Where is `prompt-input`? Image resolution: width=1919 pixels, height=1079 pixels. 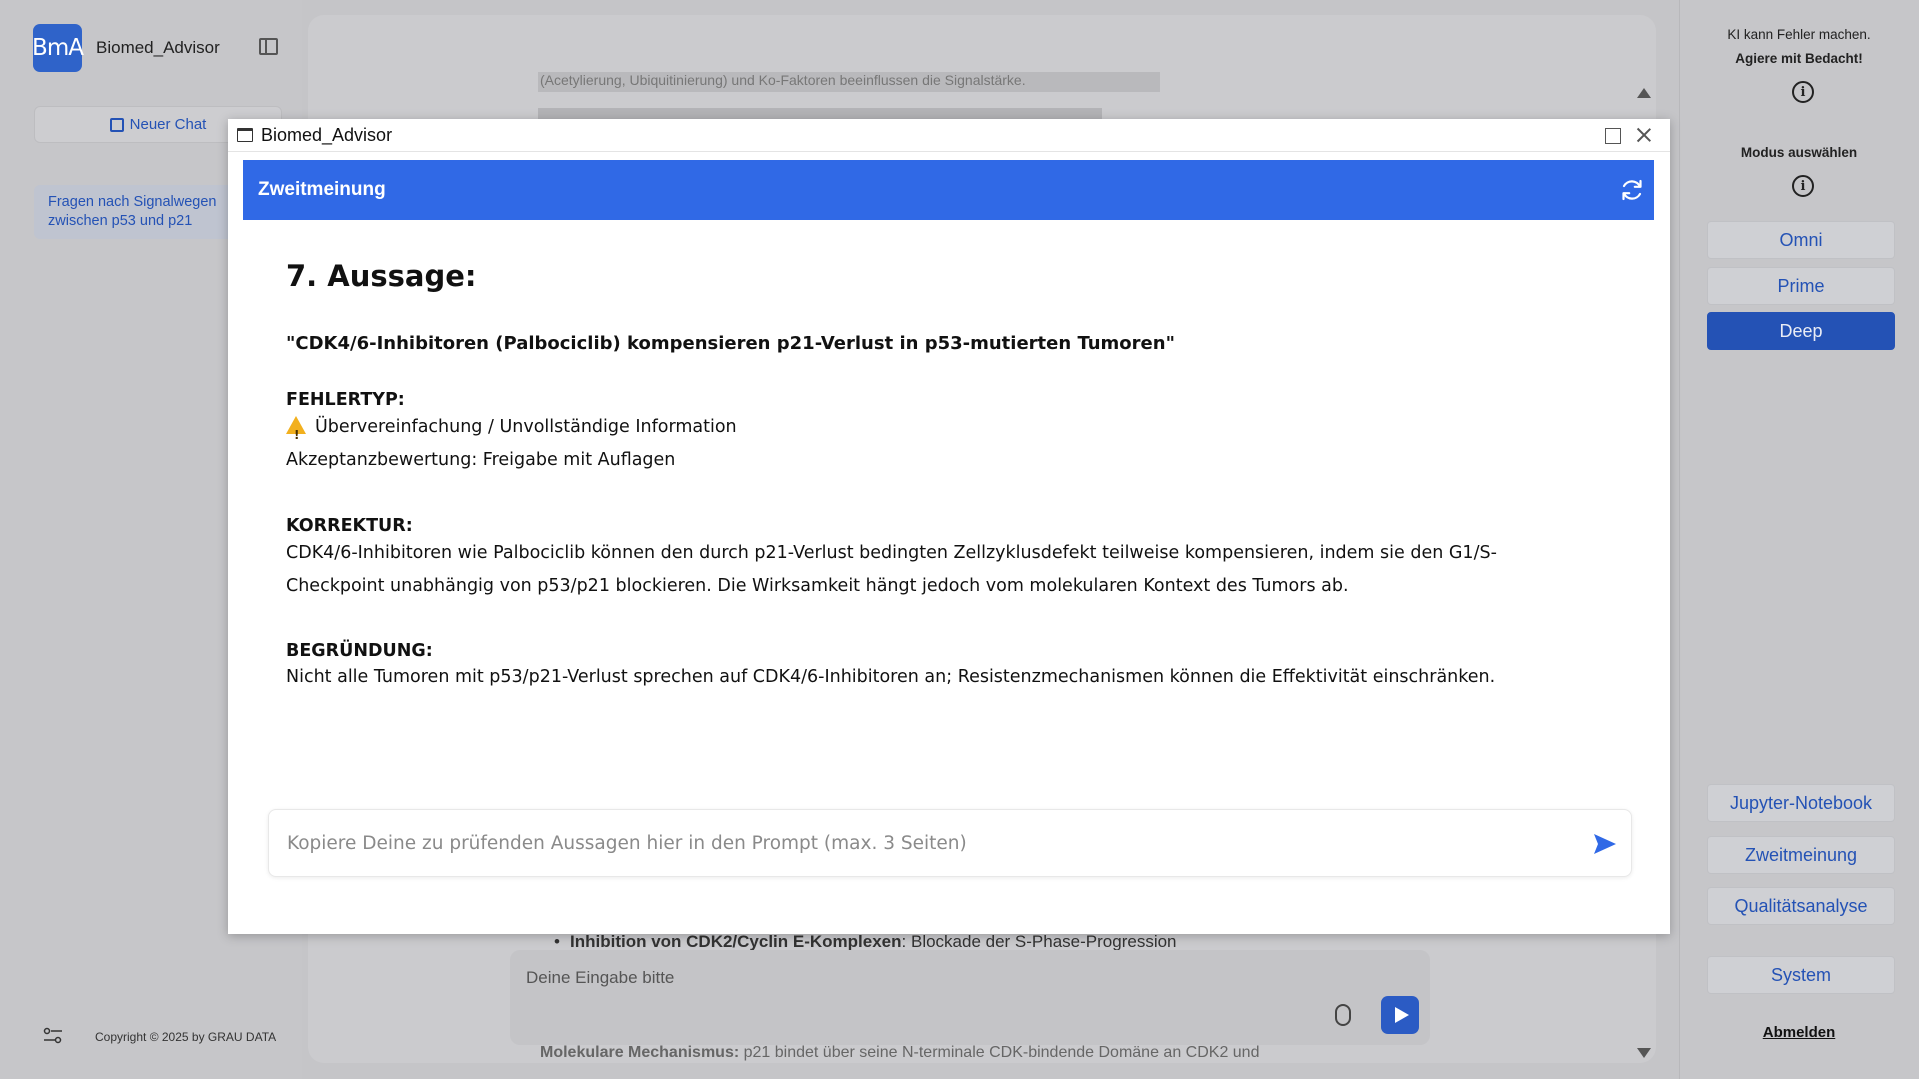 prompt-input is located at coordinates (919, 843).